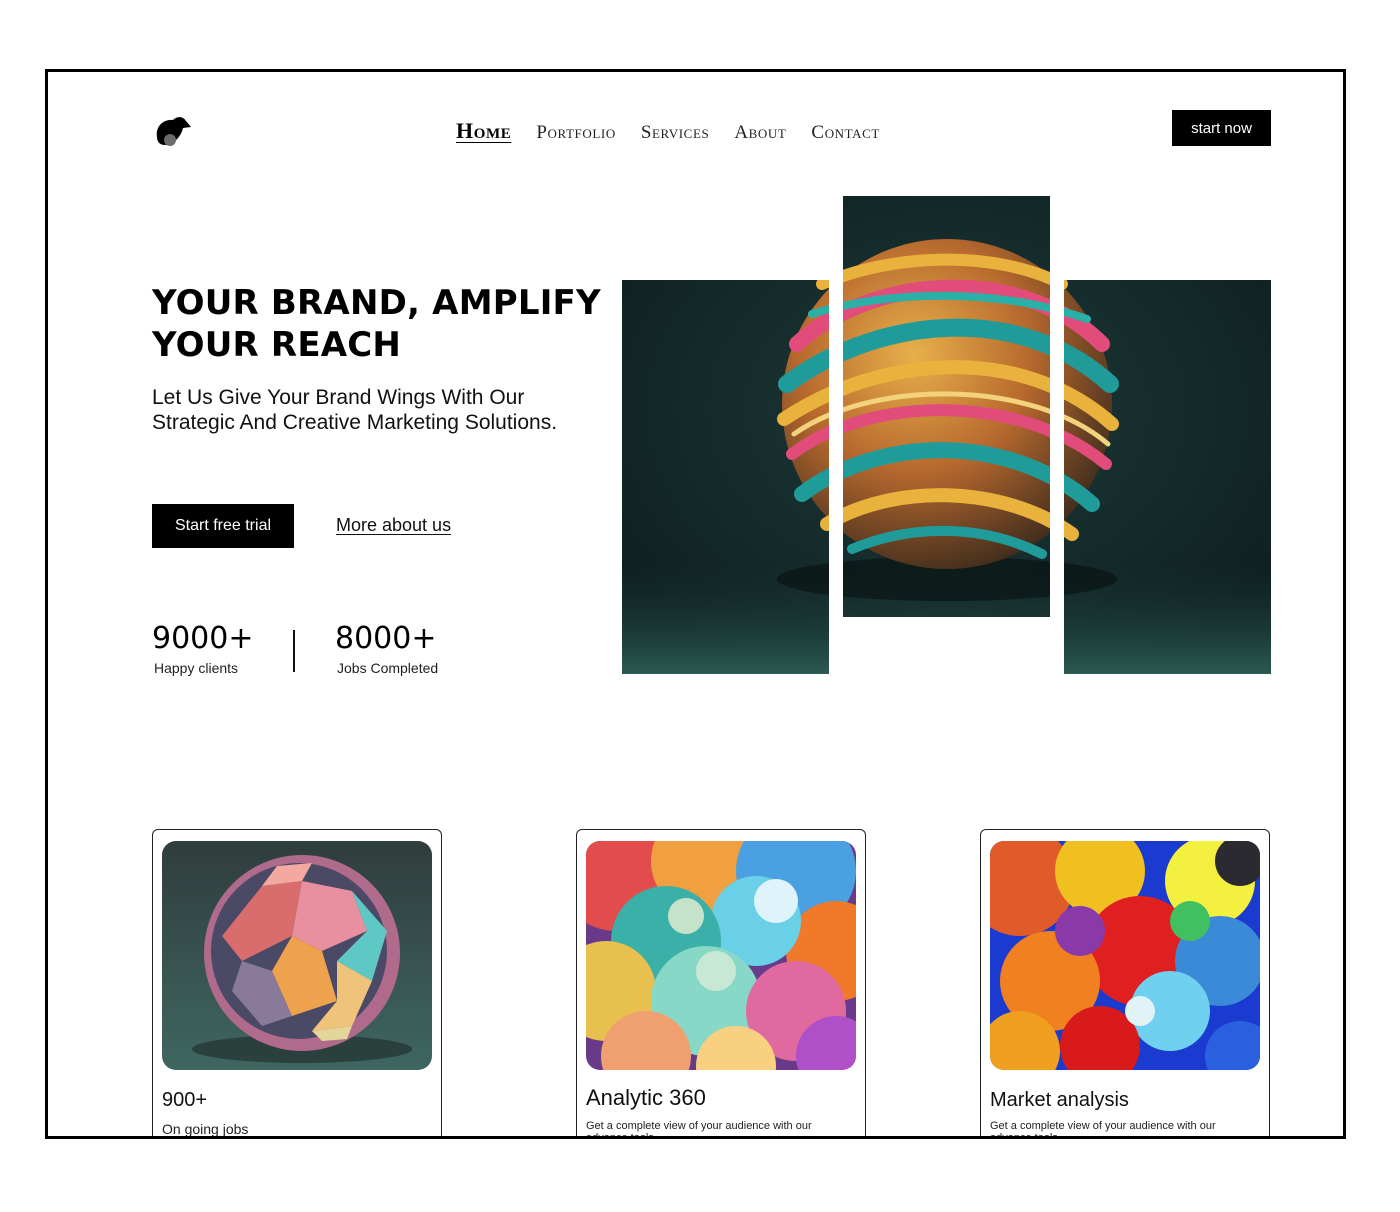 Image resolution: width=1400 pixels, height=1212 pixels. I want to click on card-image-clouds, so click(721, 955).